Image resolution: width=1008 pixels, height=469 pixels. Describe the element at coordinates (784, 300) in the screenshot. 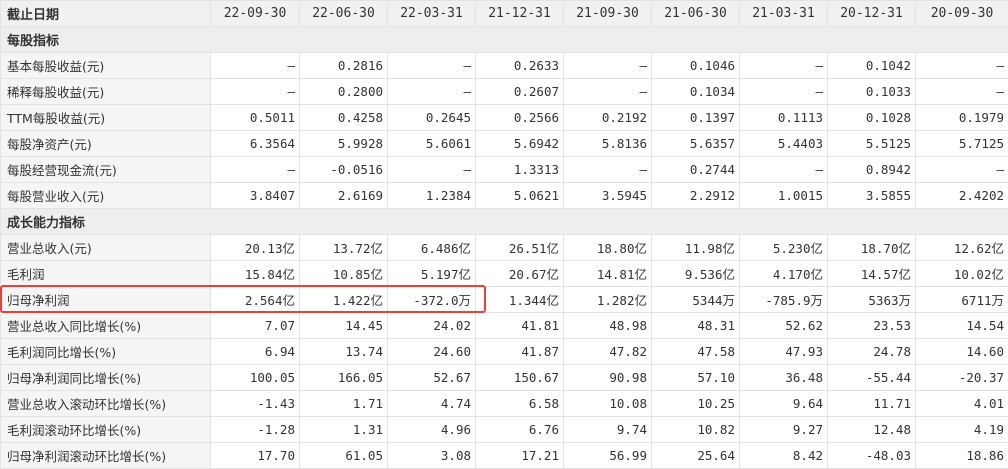

I see `value-cell: -785.9万` at that location.